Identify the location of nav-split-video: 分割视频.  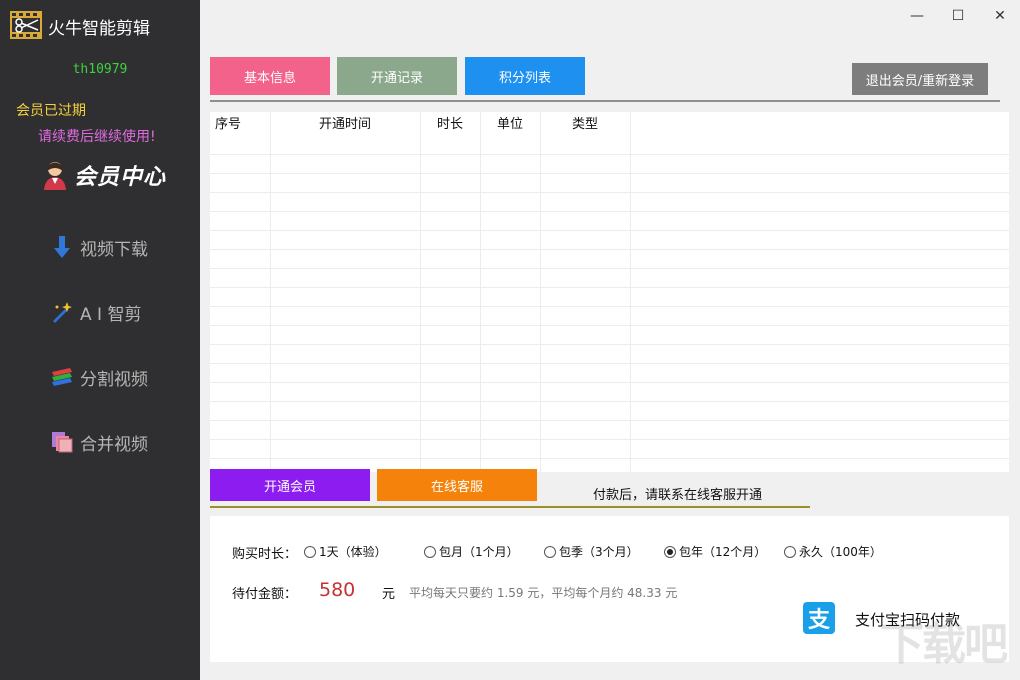
(99, 377).